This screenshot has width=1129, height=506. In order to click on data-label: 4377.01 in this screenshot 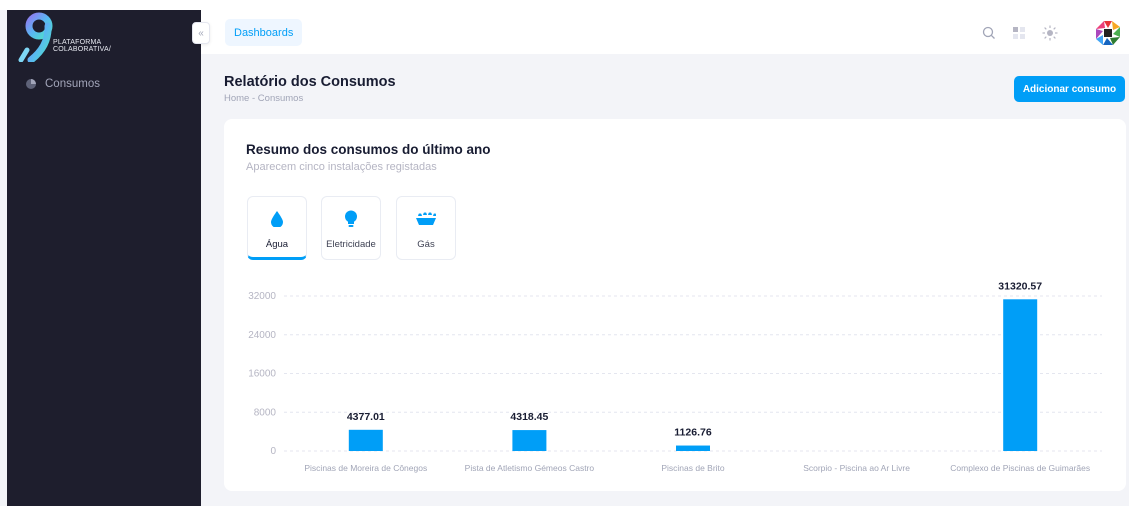, I will do `click(366, 417)`.